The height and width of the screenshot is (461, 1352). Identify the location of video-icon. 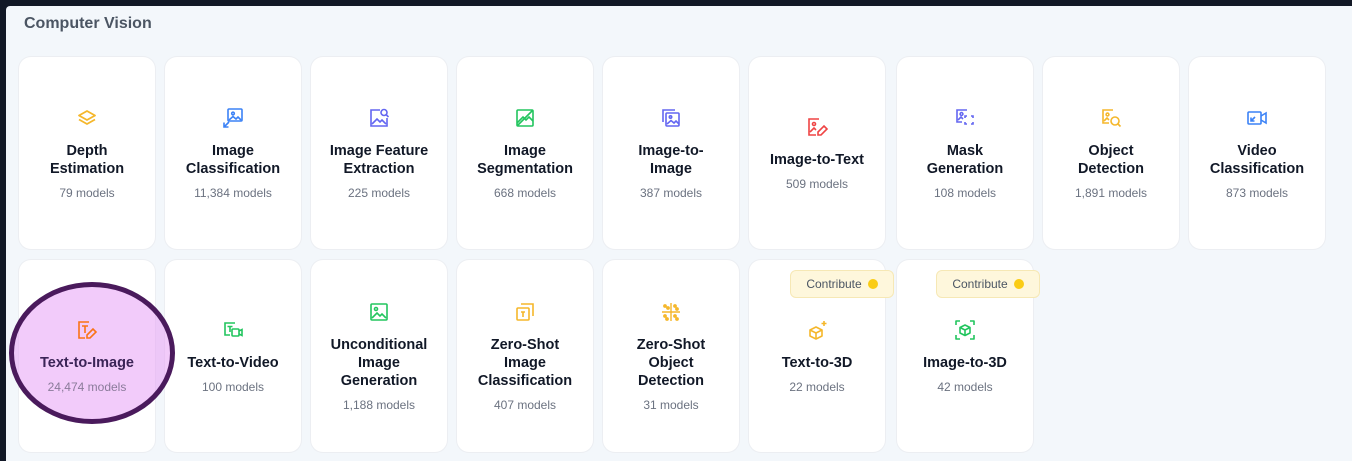
(1257, 118).